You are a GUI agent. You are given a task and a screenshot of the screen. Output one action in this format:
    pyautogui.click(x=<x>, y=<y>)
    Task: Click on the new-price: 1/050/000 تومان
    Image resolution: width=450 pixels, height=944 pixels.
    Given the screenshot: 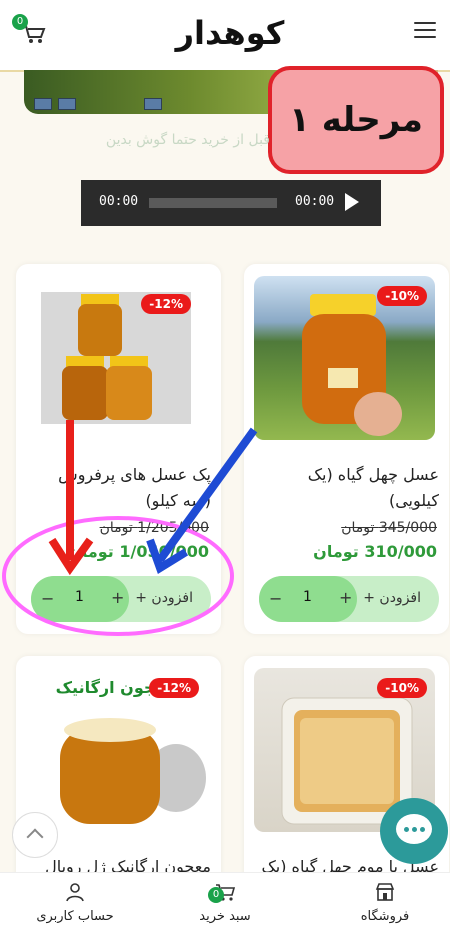 What is the action you would take?
    pyautogui.click(x=138, y=551)
    